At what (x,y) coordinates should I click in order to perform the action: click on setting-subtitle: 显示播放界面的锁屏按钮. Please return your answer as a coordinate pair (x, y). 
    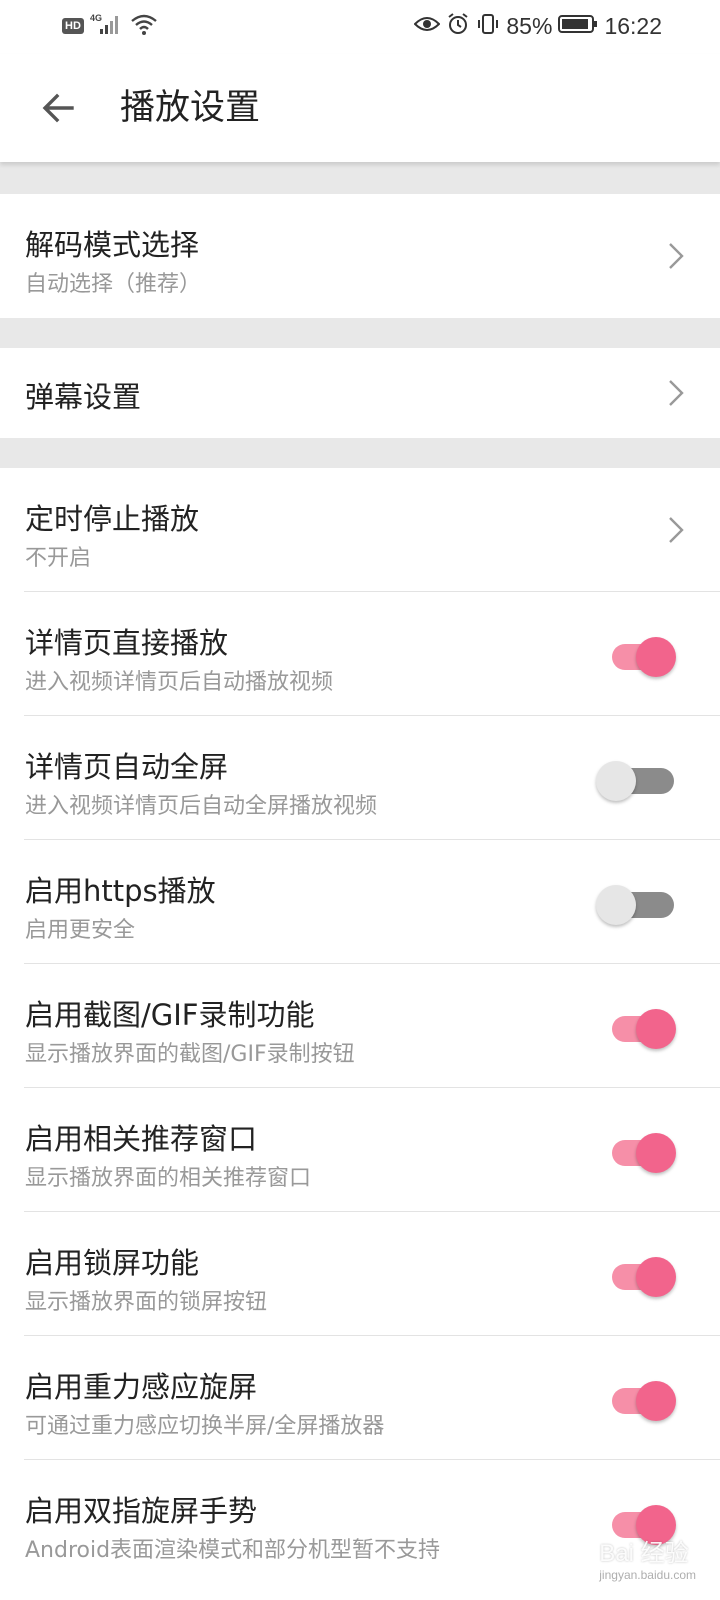
    Looking at the image, I should click on (146, 1302).